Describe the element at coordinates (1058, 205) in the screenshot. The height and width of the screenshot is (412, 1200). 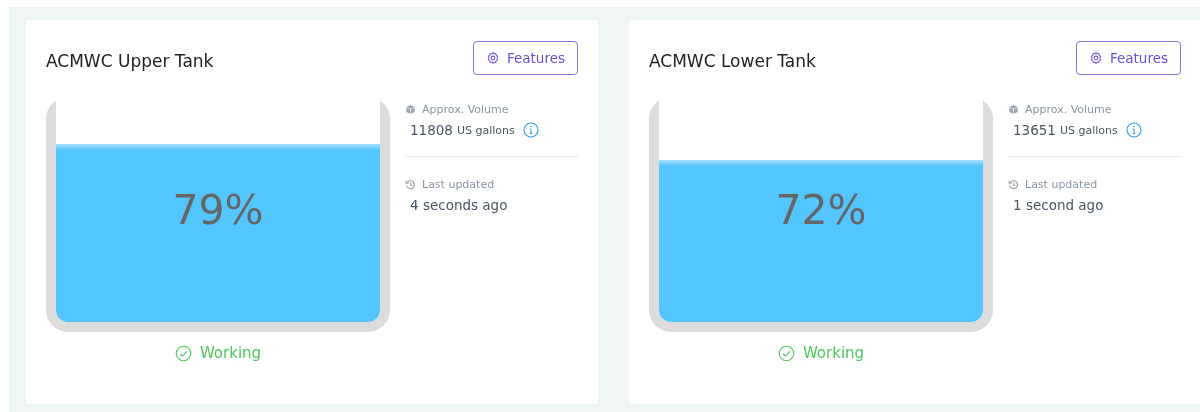
I see `updated-value: 1 second ago` at that location.